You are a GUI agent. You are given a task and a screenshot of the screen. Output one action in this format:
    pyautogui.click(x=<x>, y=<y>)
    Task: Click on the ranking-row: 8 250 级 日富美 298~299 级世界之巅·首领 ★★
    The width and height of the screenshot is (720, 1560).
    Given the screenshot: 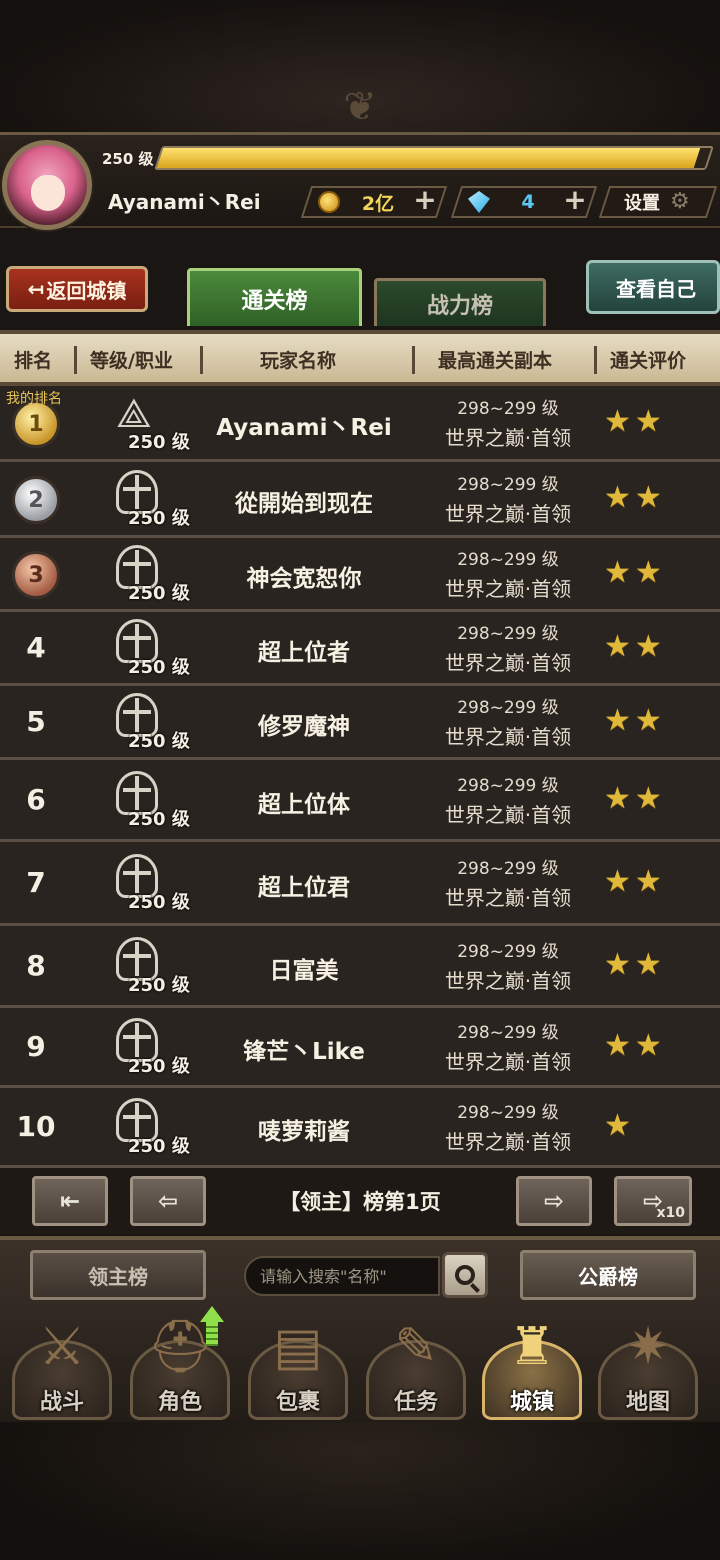 What is the action you would take?
    pyautogui.click(x=360, y=967)
    